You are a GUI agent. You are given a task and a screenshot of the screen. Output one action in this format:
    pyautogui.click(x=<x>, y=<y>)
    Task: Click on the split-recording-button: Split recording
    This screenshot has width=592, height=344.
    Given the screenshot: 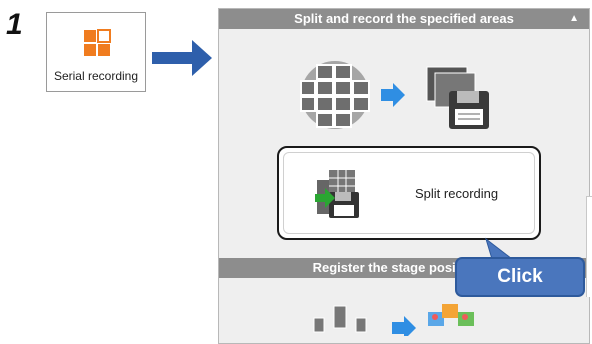 What is the action you would take?
    pyautogui.click(x=409, y=193)
    